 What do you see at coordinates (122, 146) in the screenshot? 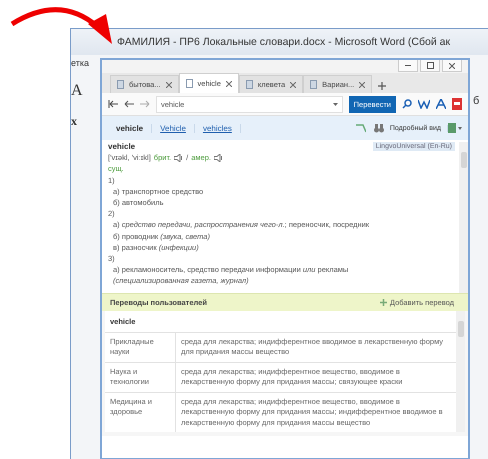
I see `headword: vehicle` at bounding box center [122, 146].